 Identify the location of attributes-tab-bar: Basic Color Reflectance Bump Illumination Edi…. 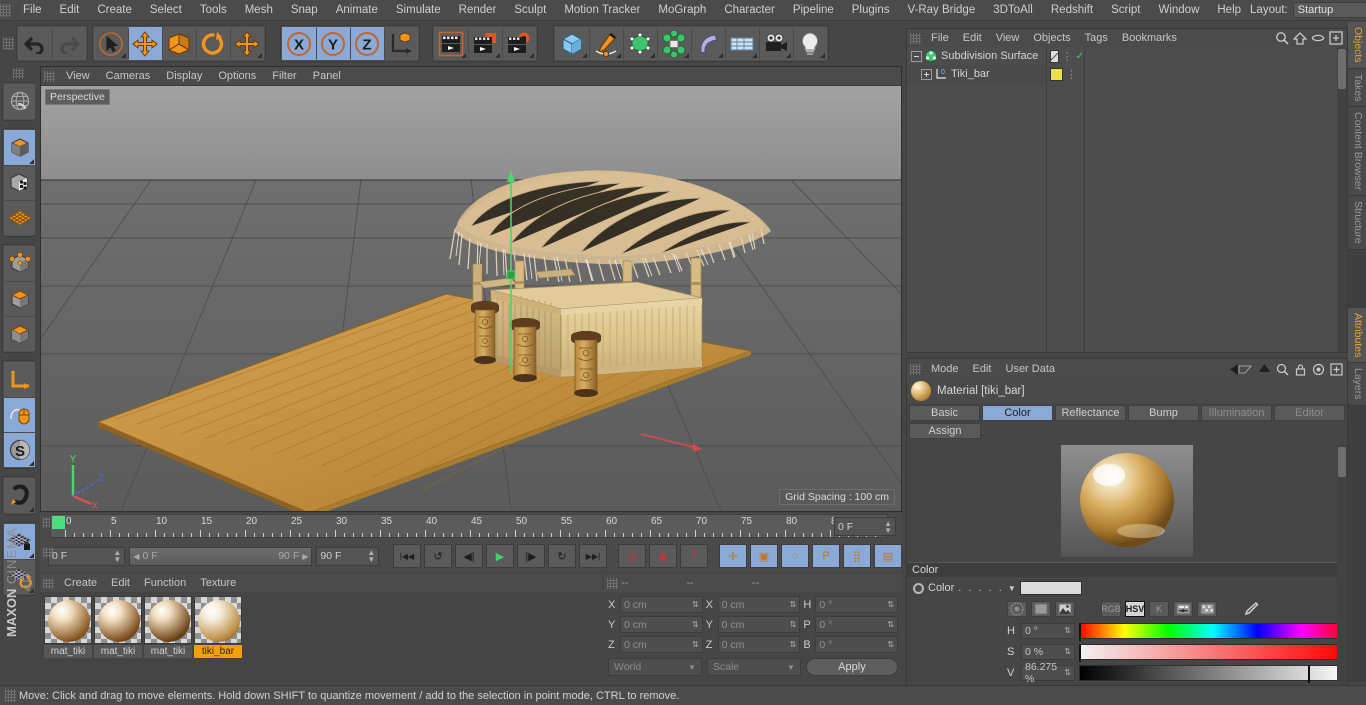
(1127, 412).